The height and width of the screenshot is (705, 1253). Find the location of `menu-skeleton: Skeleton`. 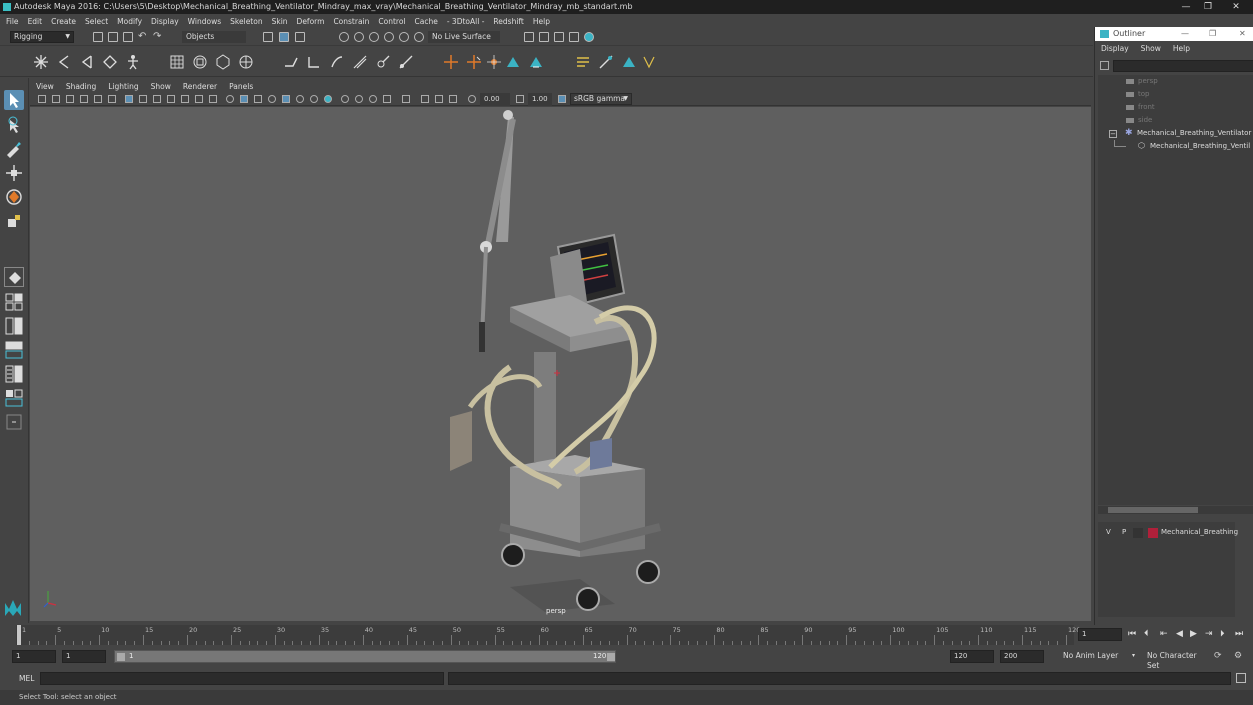

menu-skeleton: Skeleton is located at coordinates (246, 21).